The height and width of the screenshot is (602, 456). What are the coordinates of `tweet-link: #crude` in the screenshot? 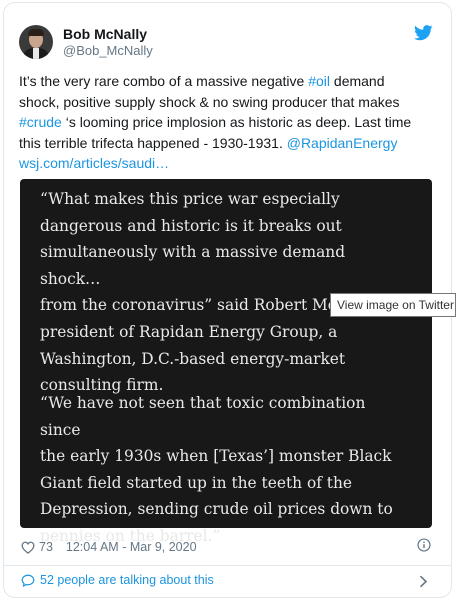 It's located at (40, 122).